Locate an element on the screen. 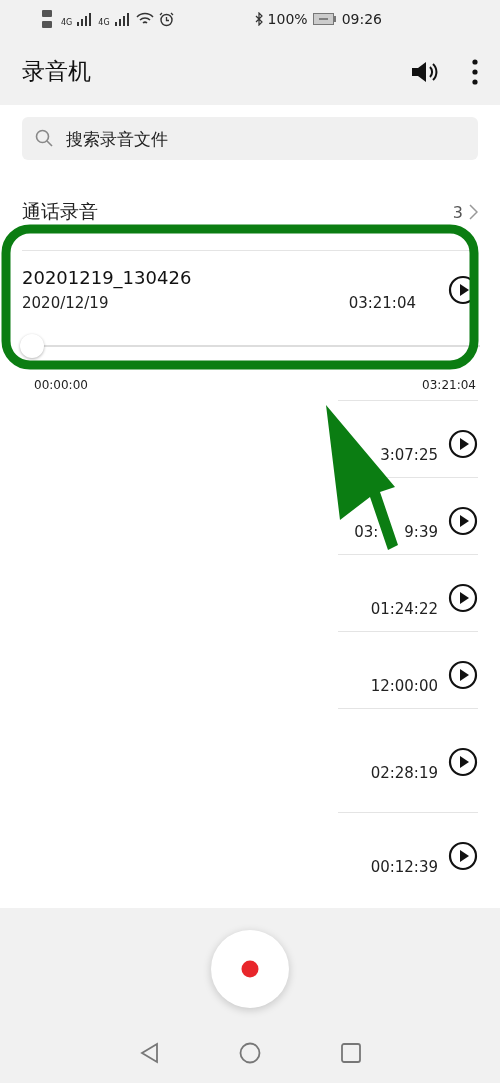 The width and height of the screenshot is (500, 1083). recording-duration: 03: is located at coordinates (366, 532).